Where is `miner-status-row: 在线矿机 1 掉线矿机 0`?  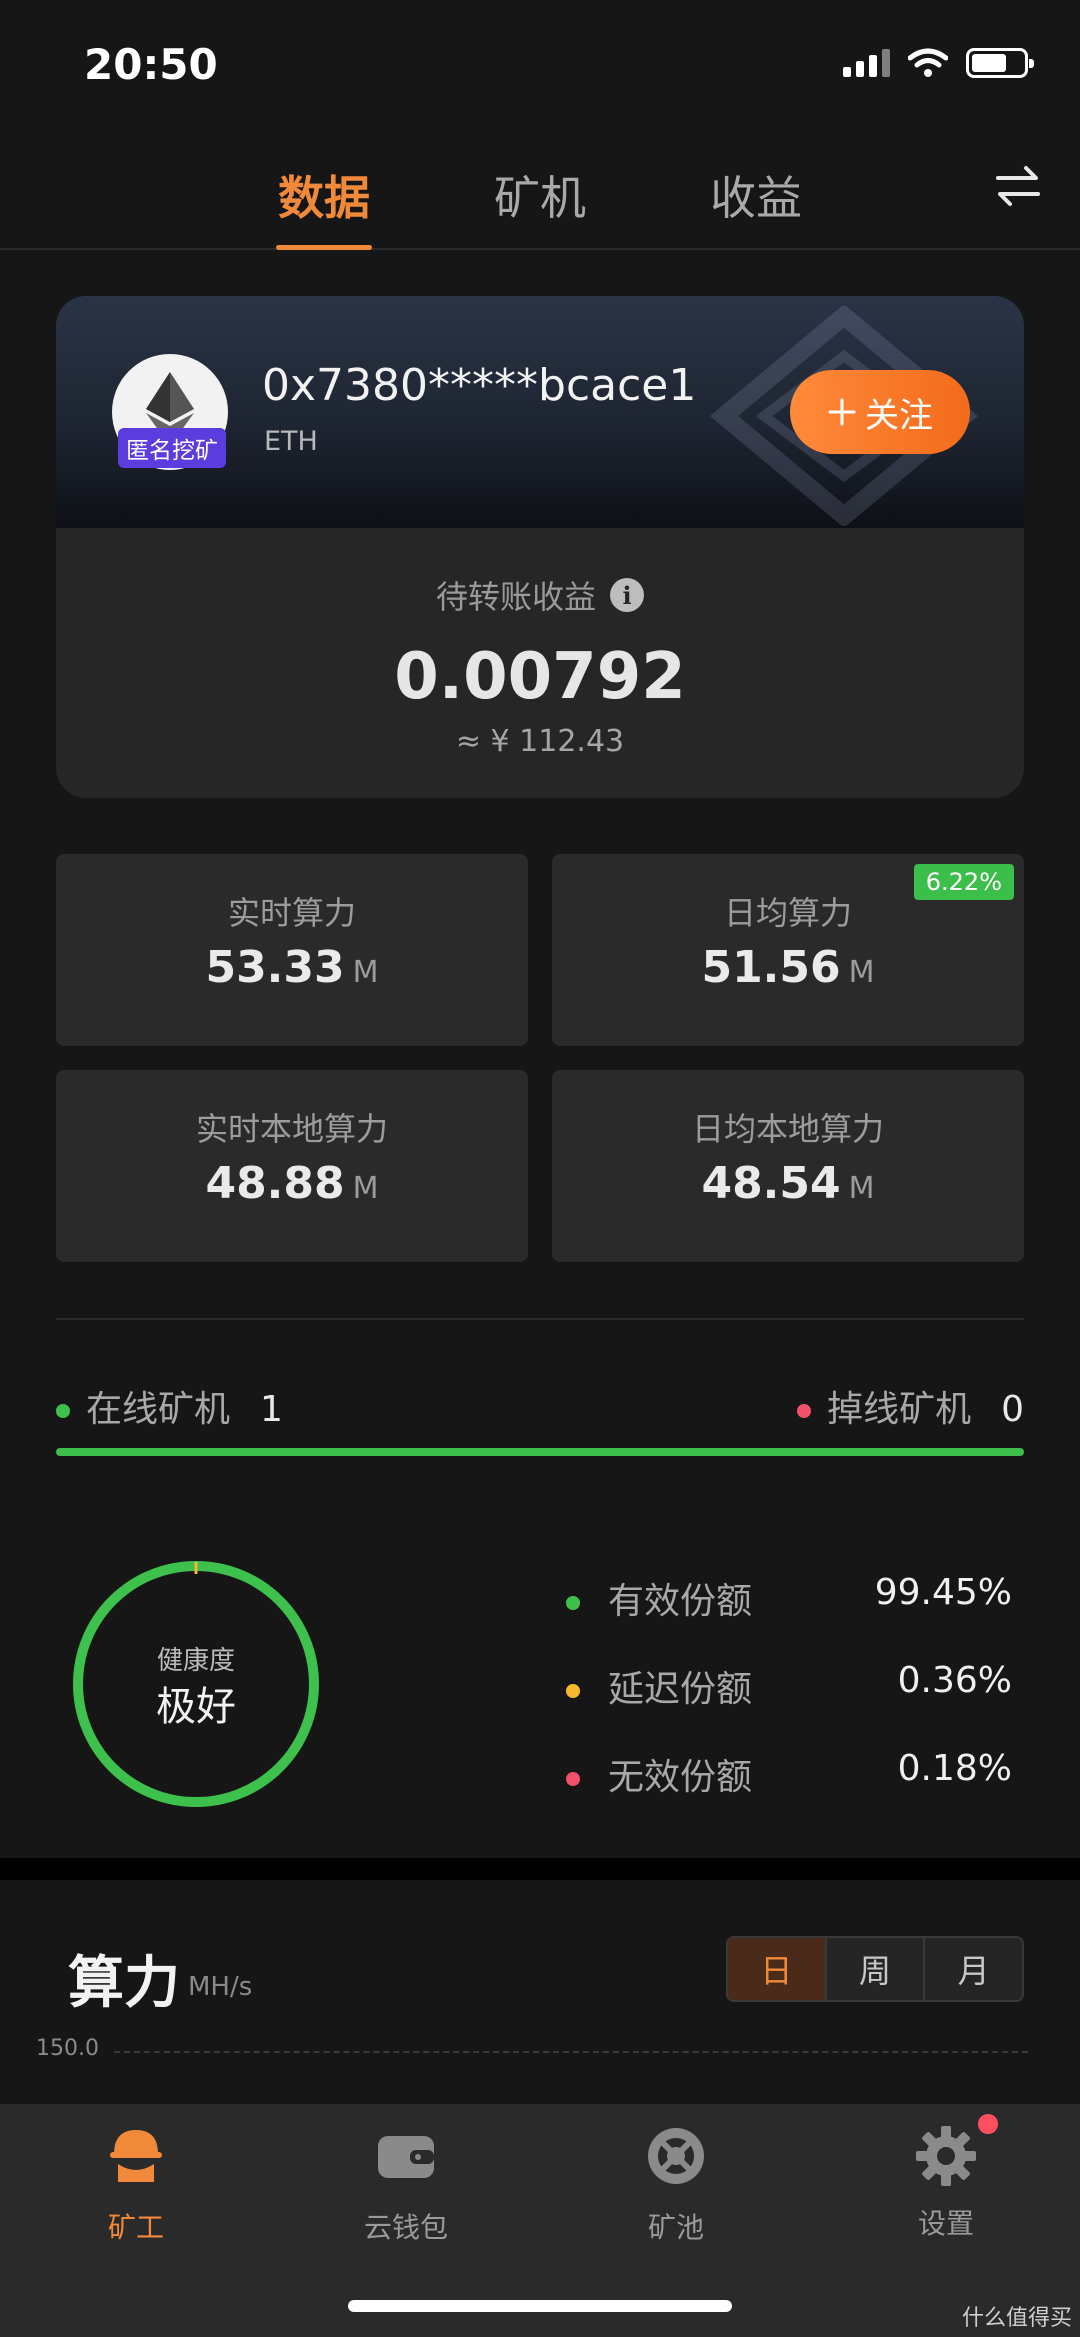 miner-status-row: 在线矿机 1 掉线矿机 0 is located at coordinates (540, 1405).